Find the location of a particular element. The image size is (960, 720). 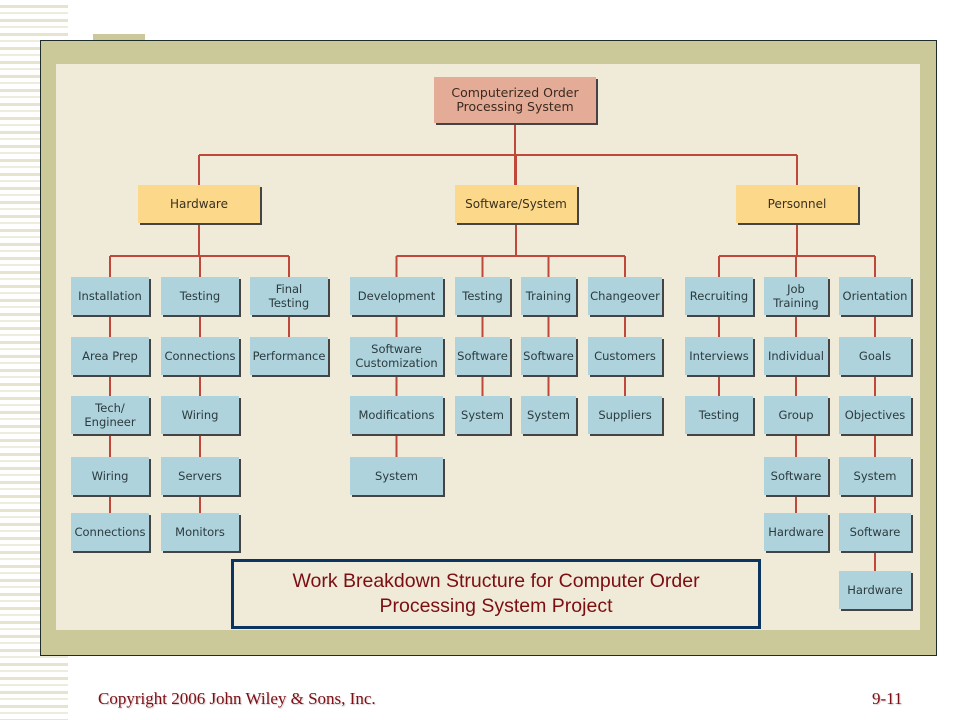

wbs-node-personnel-goals: Goals is located at coordinates (875, 356).